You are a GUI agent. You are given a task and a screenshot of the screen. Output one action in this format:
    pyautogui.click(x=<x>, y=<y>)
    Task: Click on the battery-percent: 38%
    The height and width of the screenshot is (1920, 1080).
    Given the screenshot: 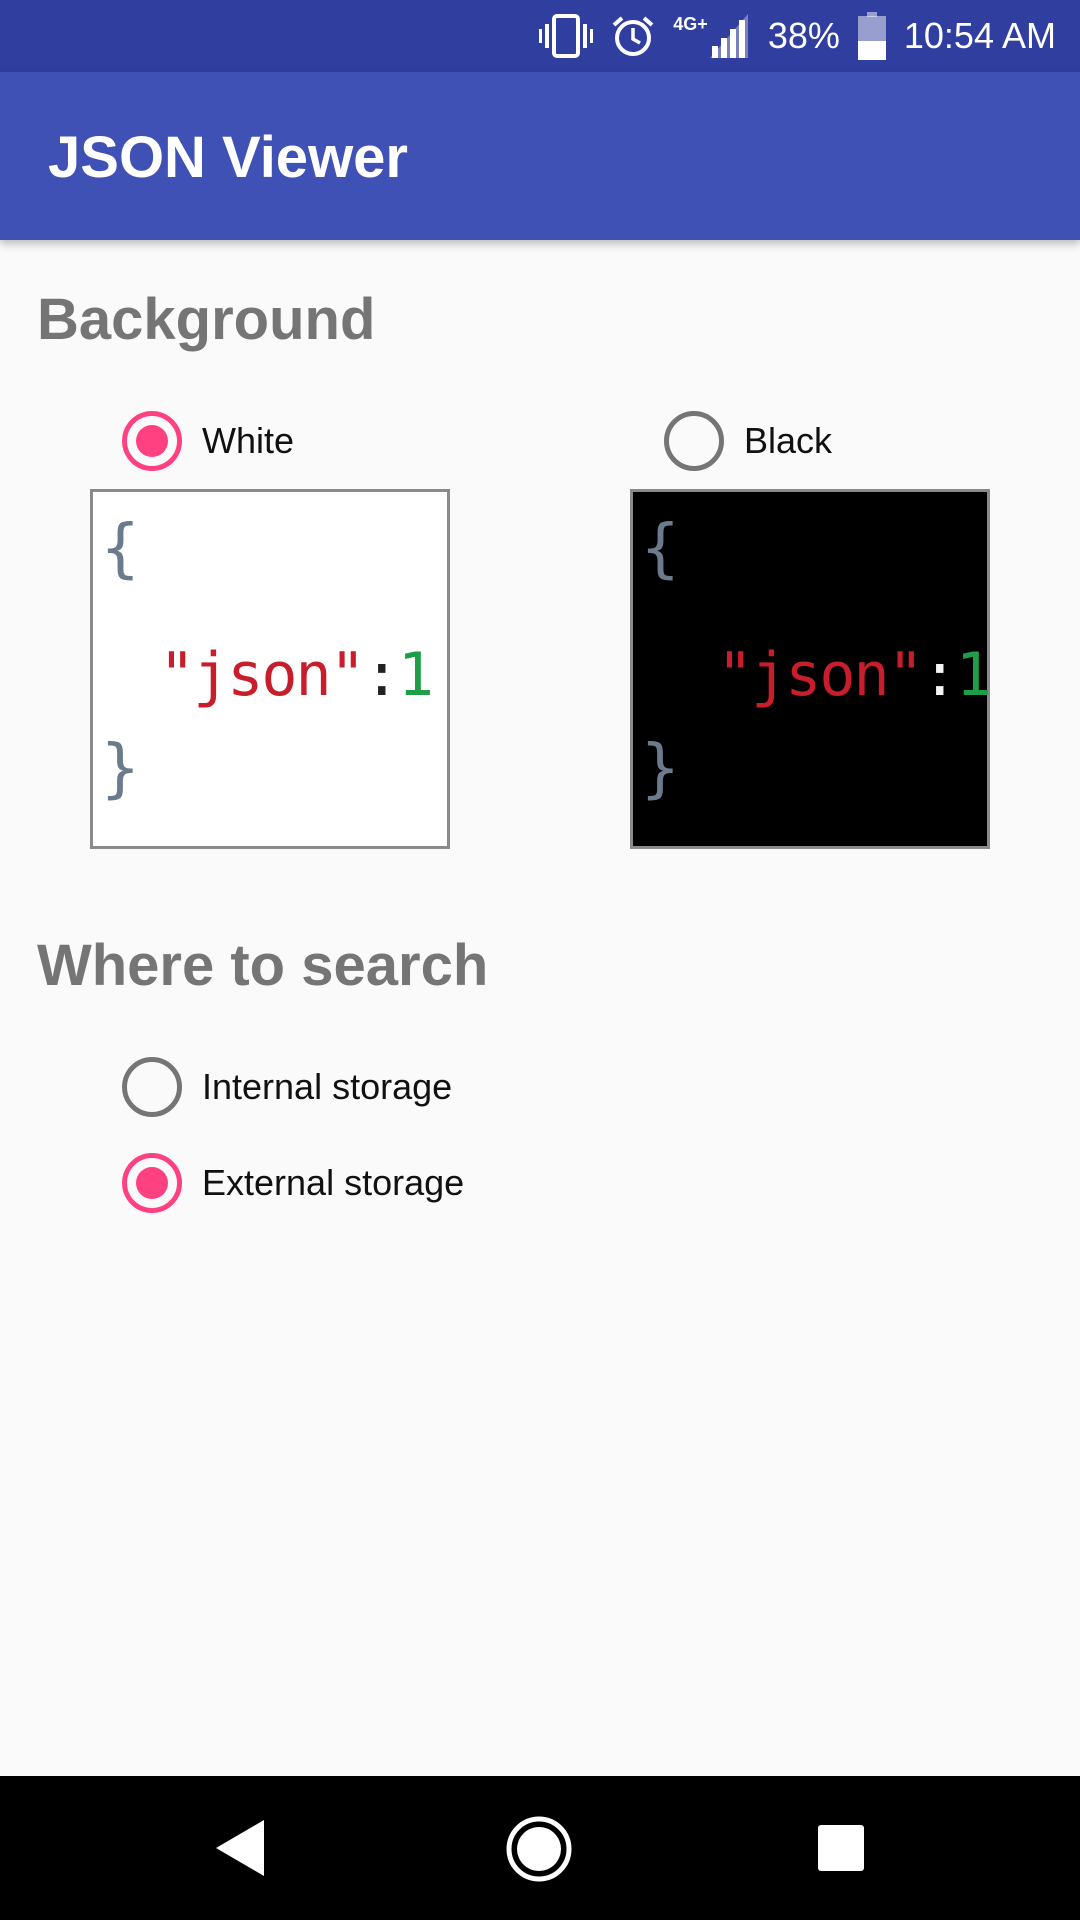 What is the action you would take?
    pyautogui.click(x=803, y=35)
    